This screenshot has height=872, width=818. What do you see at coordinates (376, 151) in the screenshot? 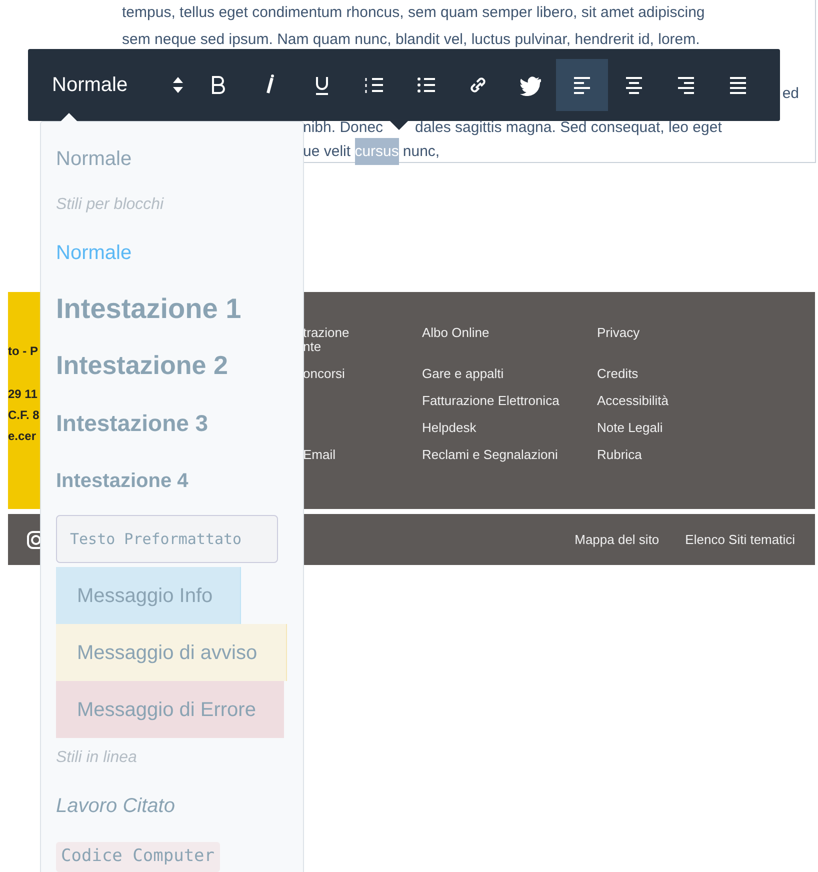
I see `selected-text: cursus` at bounding box center [376, 151].